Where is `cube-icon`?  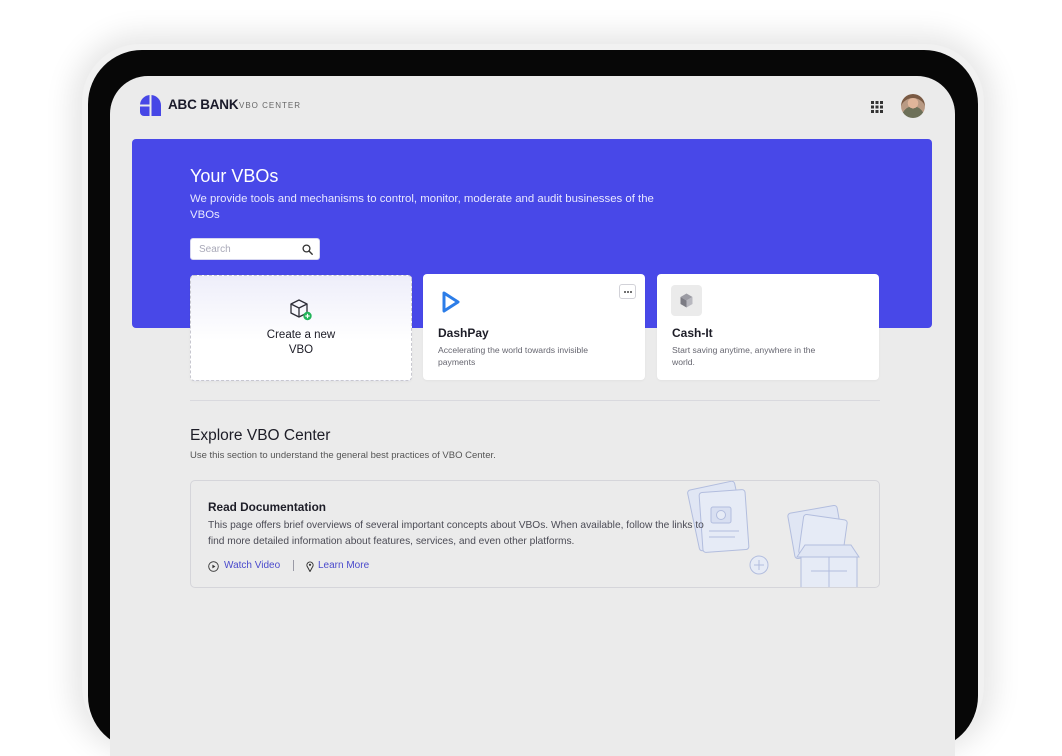 cube-icon is located at coordinates (686, 300).